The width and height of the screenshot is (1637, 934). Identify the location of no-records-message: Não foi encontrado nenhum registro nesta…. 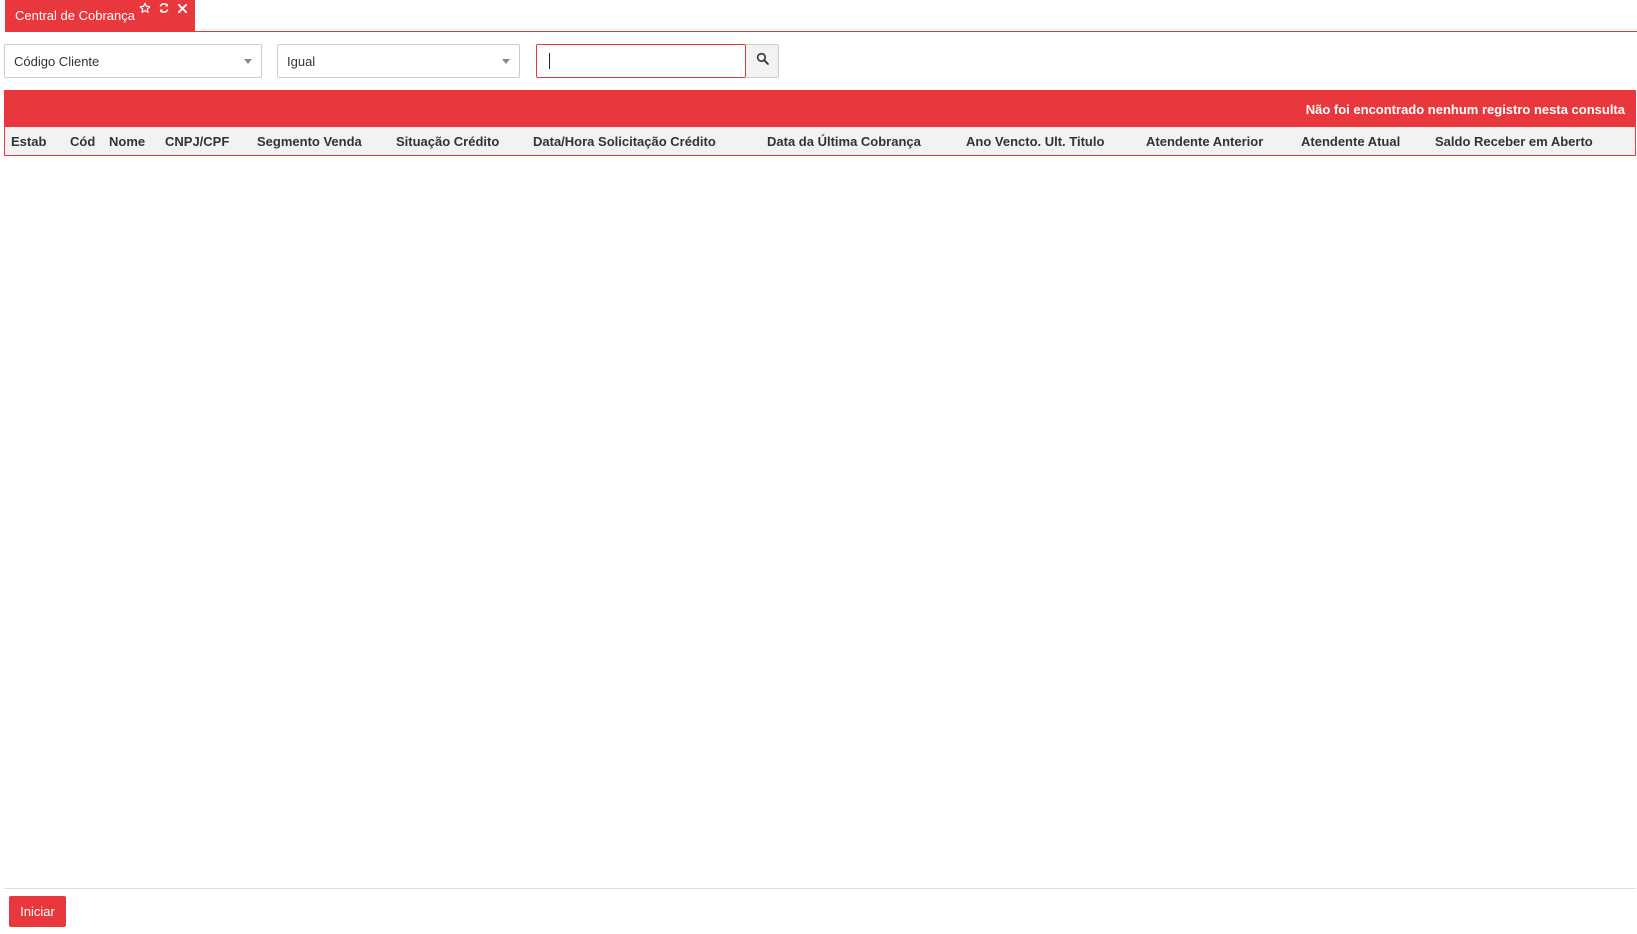
(1465, 109).